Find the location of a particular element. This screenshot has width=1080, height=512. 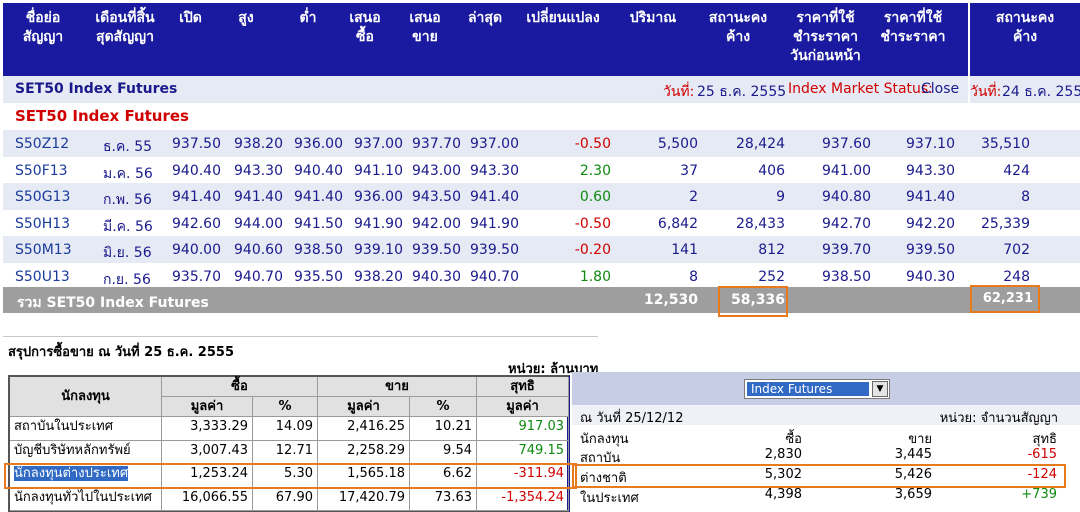

market-status-label: Index Market Status: is located at coordinates (860, 89).